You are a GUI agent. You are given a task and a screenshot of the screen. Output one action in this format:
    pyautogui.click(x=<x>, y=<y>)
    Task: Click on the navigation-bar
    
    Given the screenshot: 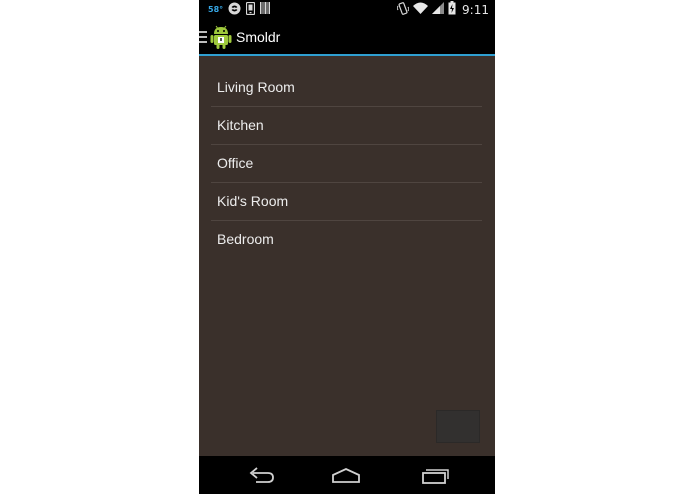 What is the action you would take?
    pyautogui.click(x=347, y=475)
    